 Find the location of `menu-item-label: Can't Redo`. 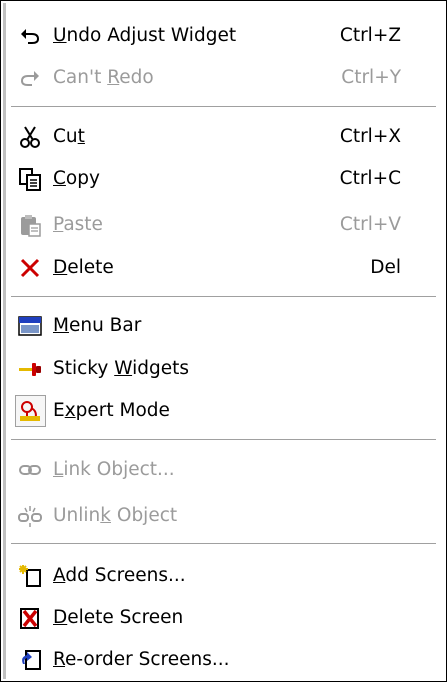

menu-item-label: Can't Redo is located at coordinates (103, 77).